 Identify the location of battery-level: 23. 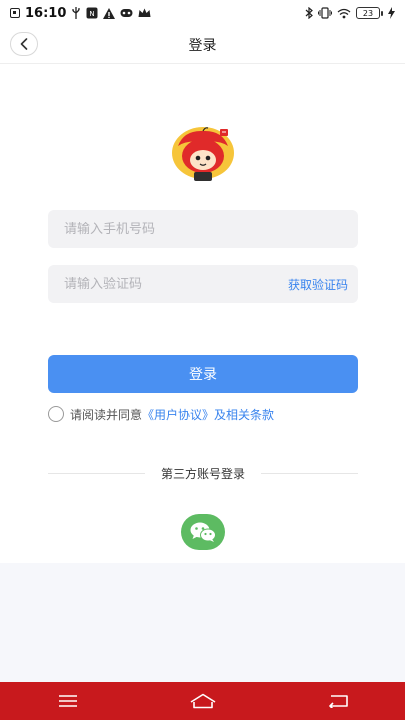
(368, 13).